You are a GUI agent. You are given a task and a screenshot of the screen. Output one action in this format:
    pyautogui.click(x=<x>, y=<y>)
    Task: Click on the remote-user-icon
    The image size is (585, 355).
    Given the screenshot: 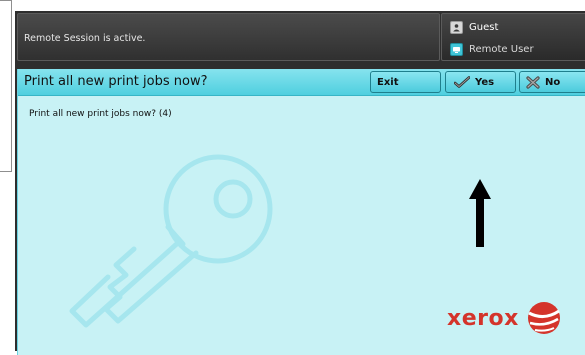 What is the action you would take?
    pyautogui.click(x=456, y=49)
    